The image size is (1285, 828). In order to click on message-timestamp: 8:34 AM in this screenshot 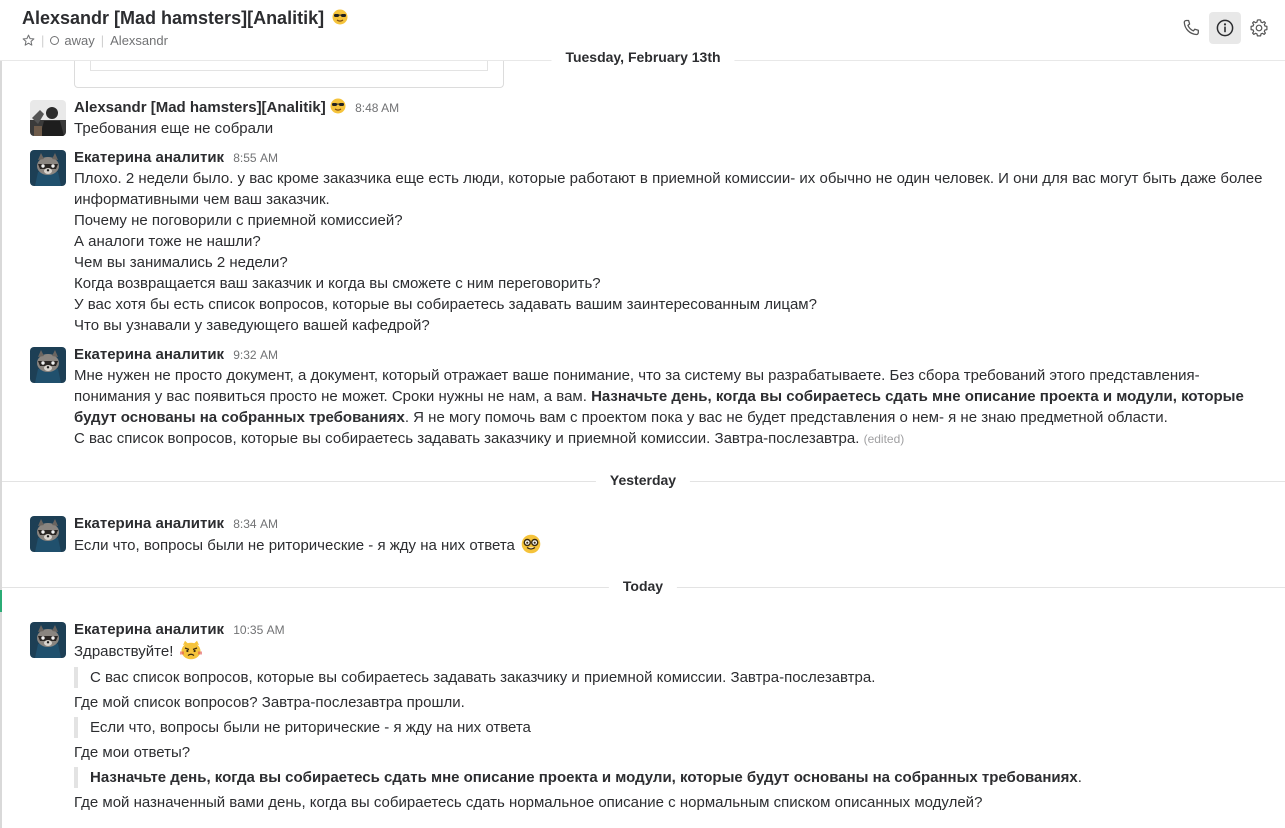, I will do `click(255, 524)`.